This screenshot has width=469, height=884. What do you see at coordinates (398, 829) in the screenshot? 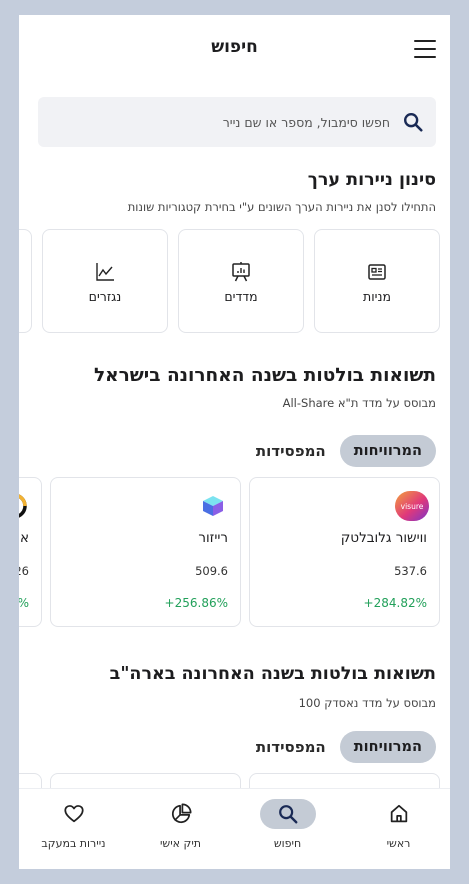
I see `nav-item-home: ראשי` at bounding box center [398, 829].